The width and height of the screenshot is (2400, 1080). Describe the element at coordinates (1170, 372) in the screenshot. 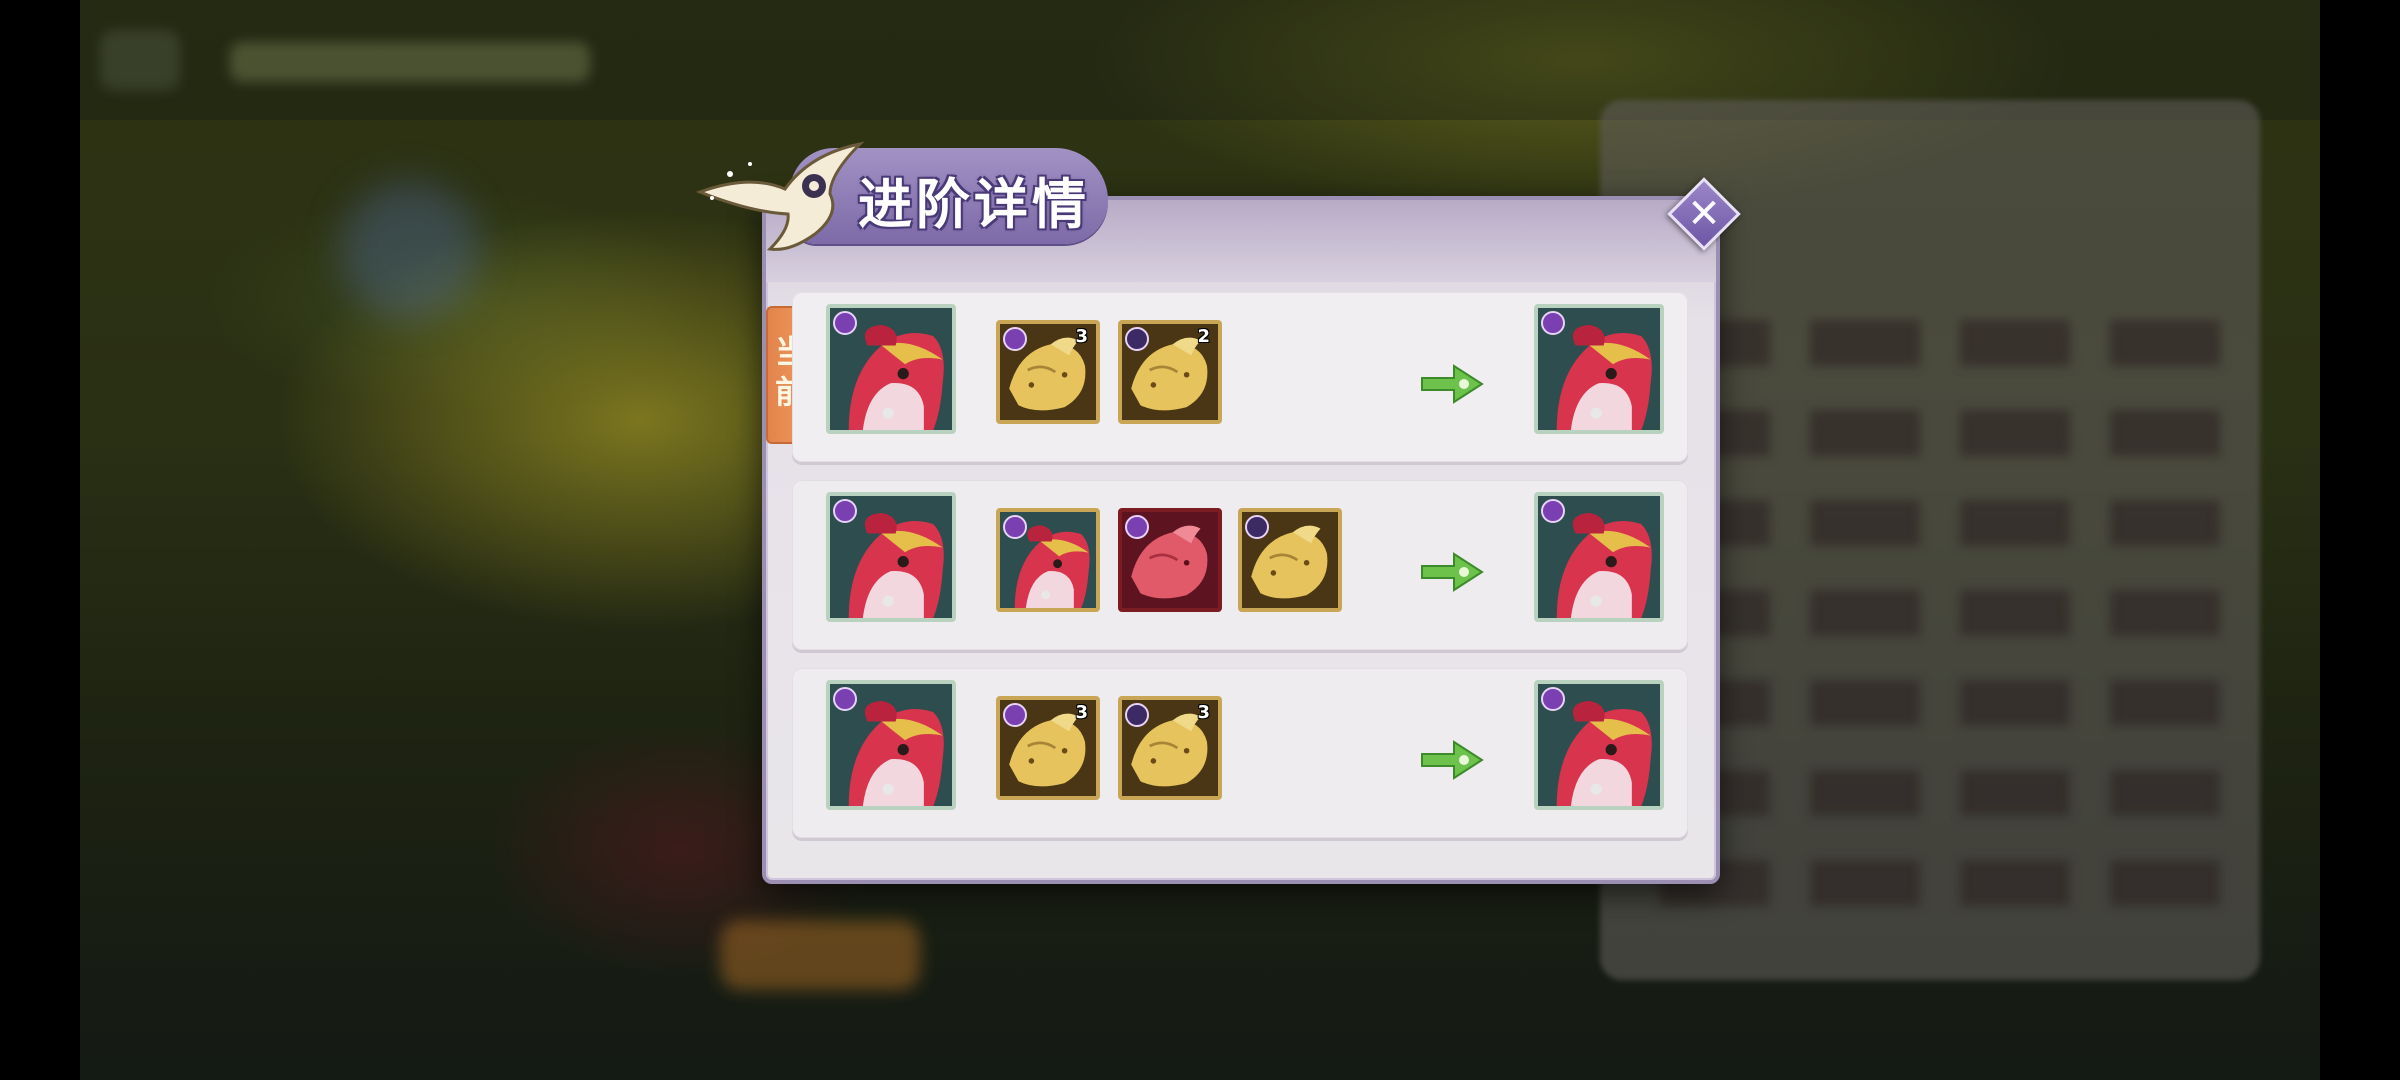

I see `material-card: 2` at that location.